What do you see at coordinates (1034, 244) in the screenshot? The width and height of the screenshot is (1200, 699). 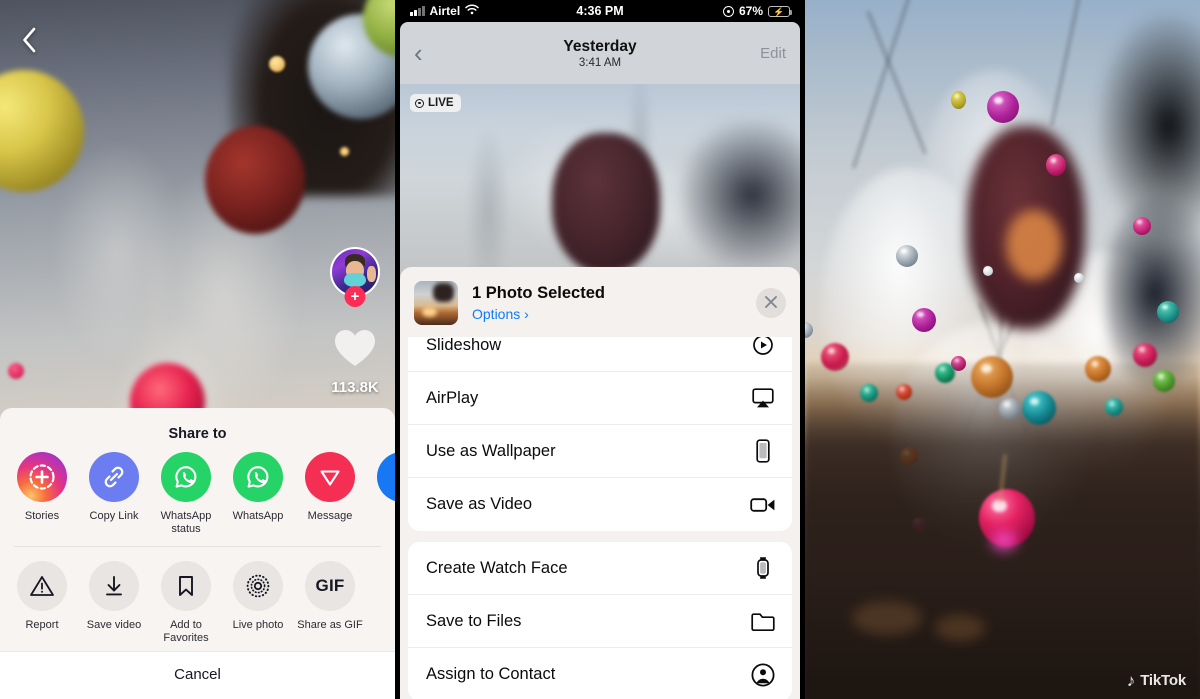 I see `ornament-reflection` at bounding box center [1034, 244].